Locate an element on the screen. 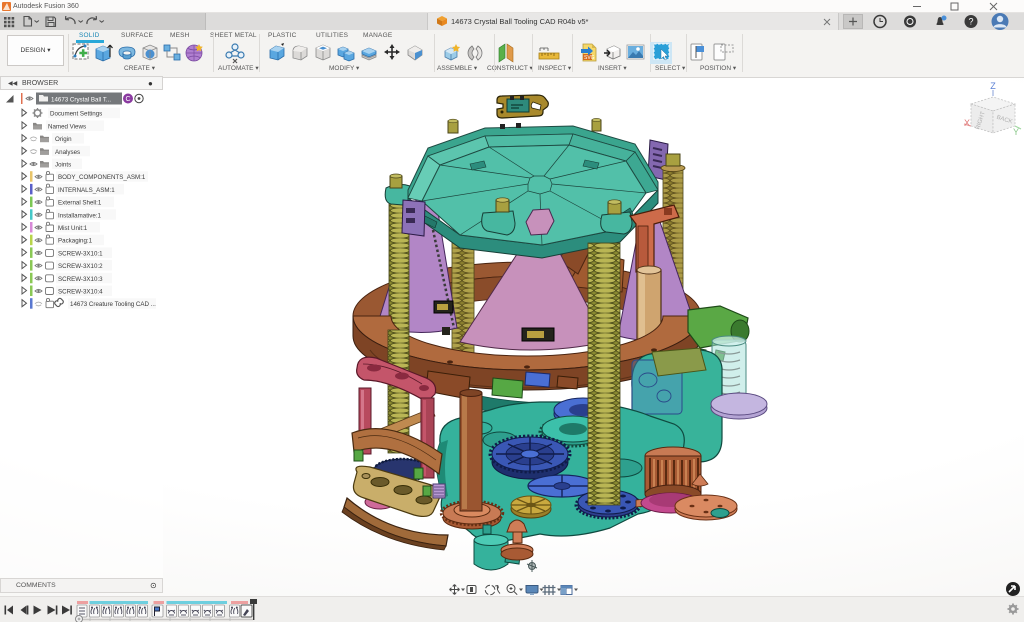  svg-text: Analyses is located at coordinates (67, 152).